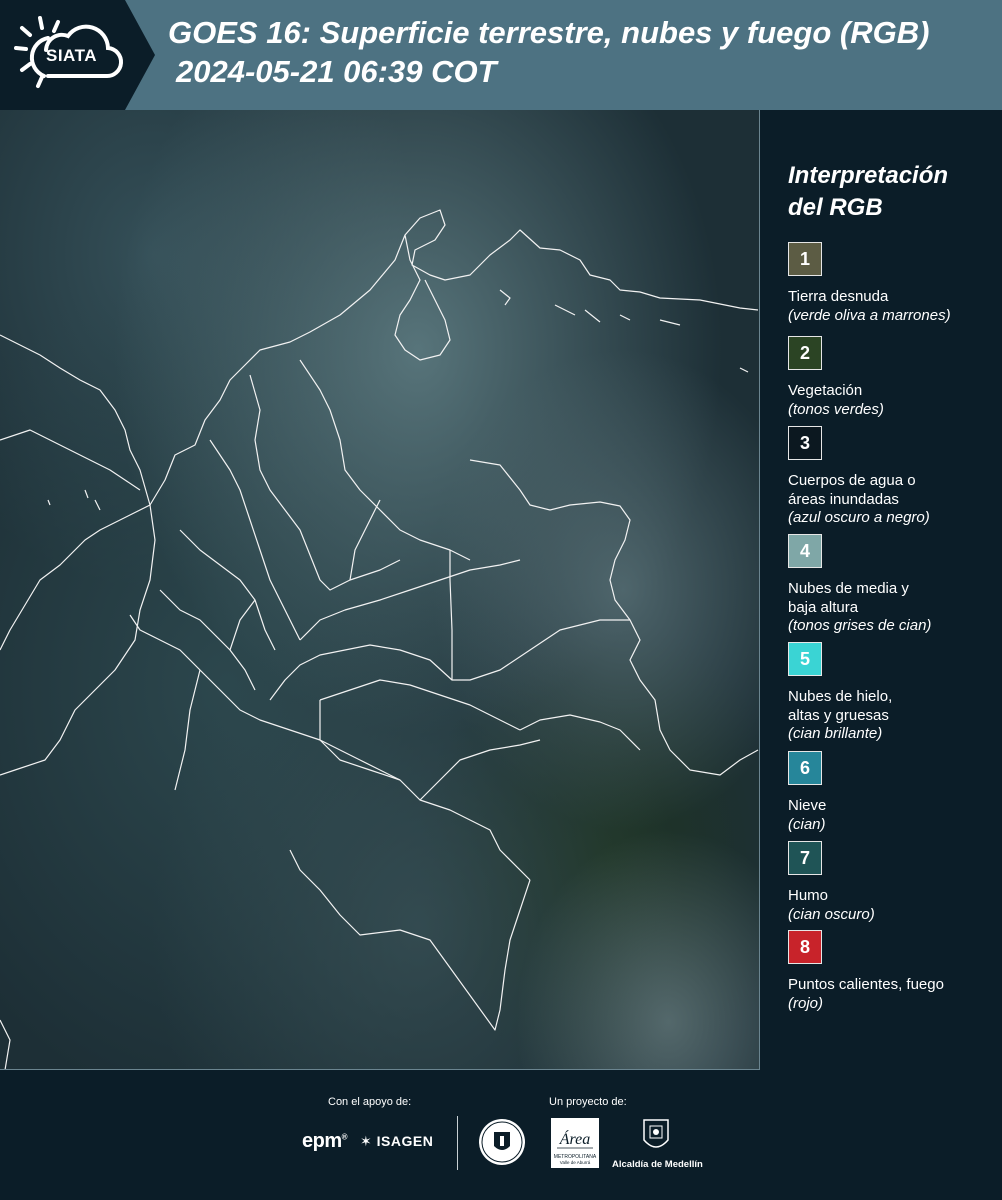  What do you see at coordinates (808, 895) in the screenshot?
I see `legend-label: Humo` at bounding box center [808, 895].